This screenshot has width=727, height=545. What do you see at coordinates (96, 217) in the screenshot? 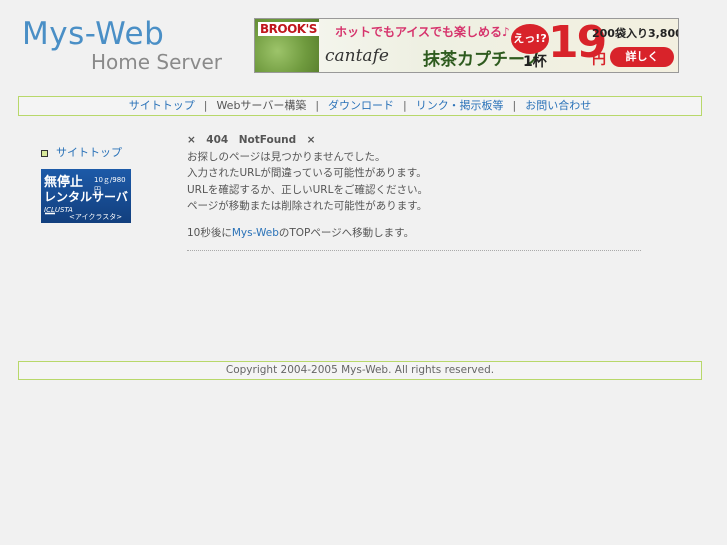
I see `side-banner-brand-kana: <アイクラスタ>` at bounding box center [96, 217].